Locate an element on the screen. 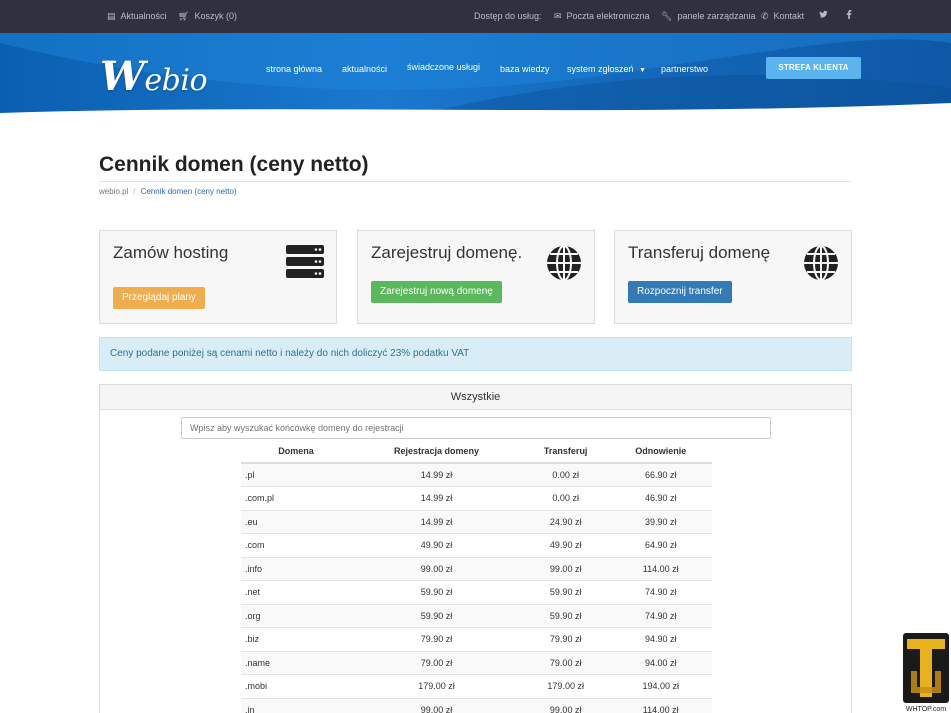 Image resolution: width=951 pixels, height=713 pixels. svg-text: WHTOP.com is located at coordinates (926, 709).